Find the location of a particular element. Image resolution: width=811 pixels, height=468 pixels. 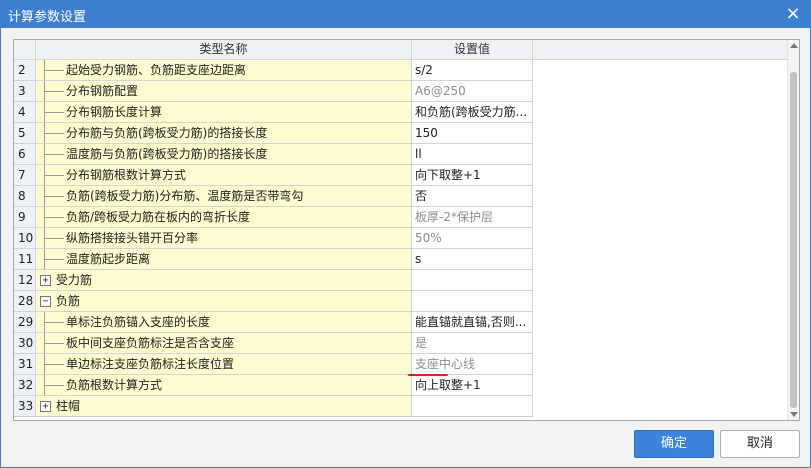

table-row: 33 + 柱帽 is located at coordinates (273, 406).